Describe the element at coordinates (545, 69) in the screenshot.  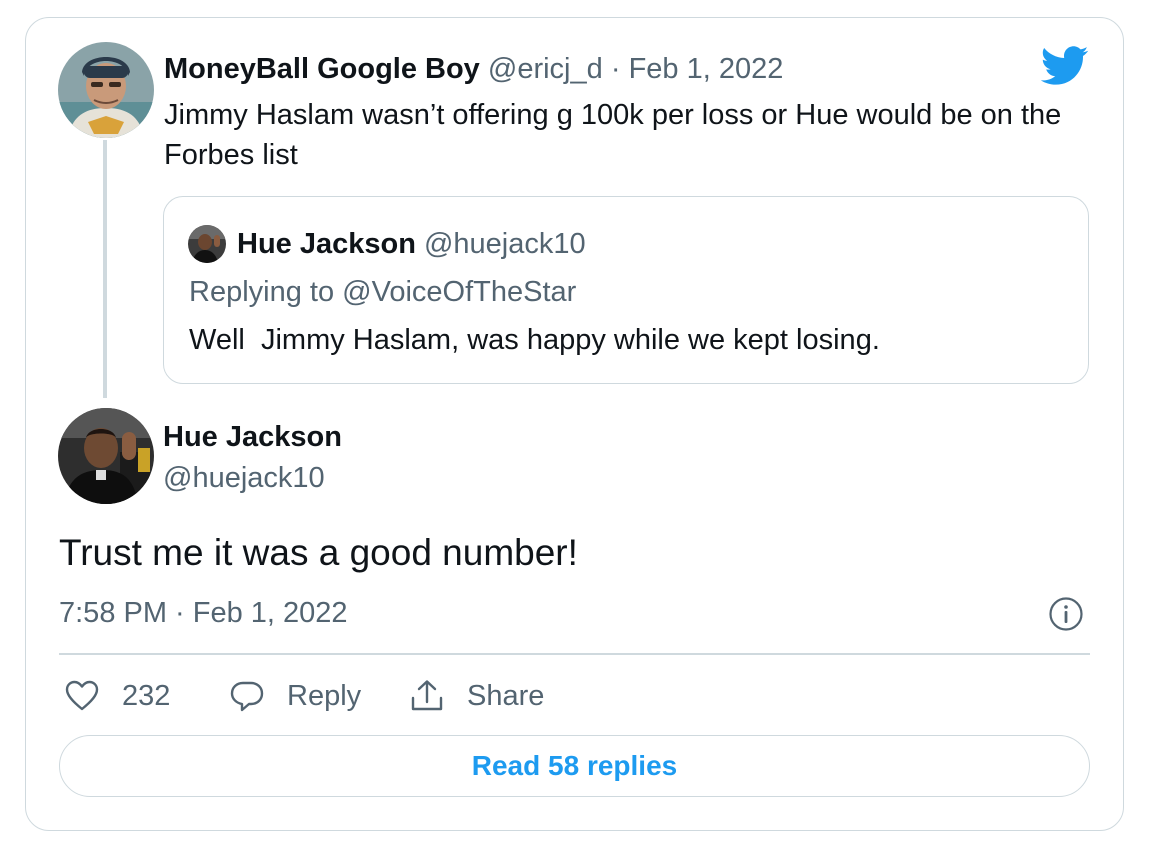
I see `parent-handle: @ericj_d` at that location.